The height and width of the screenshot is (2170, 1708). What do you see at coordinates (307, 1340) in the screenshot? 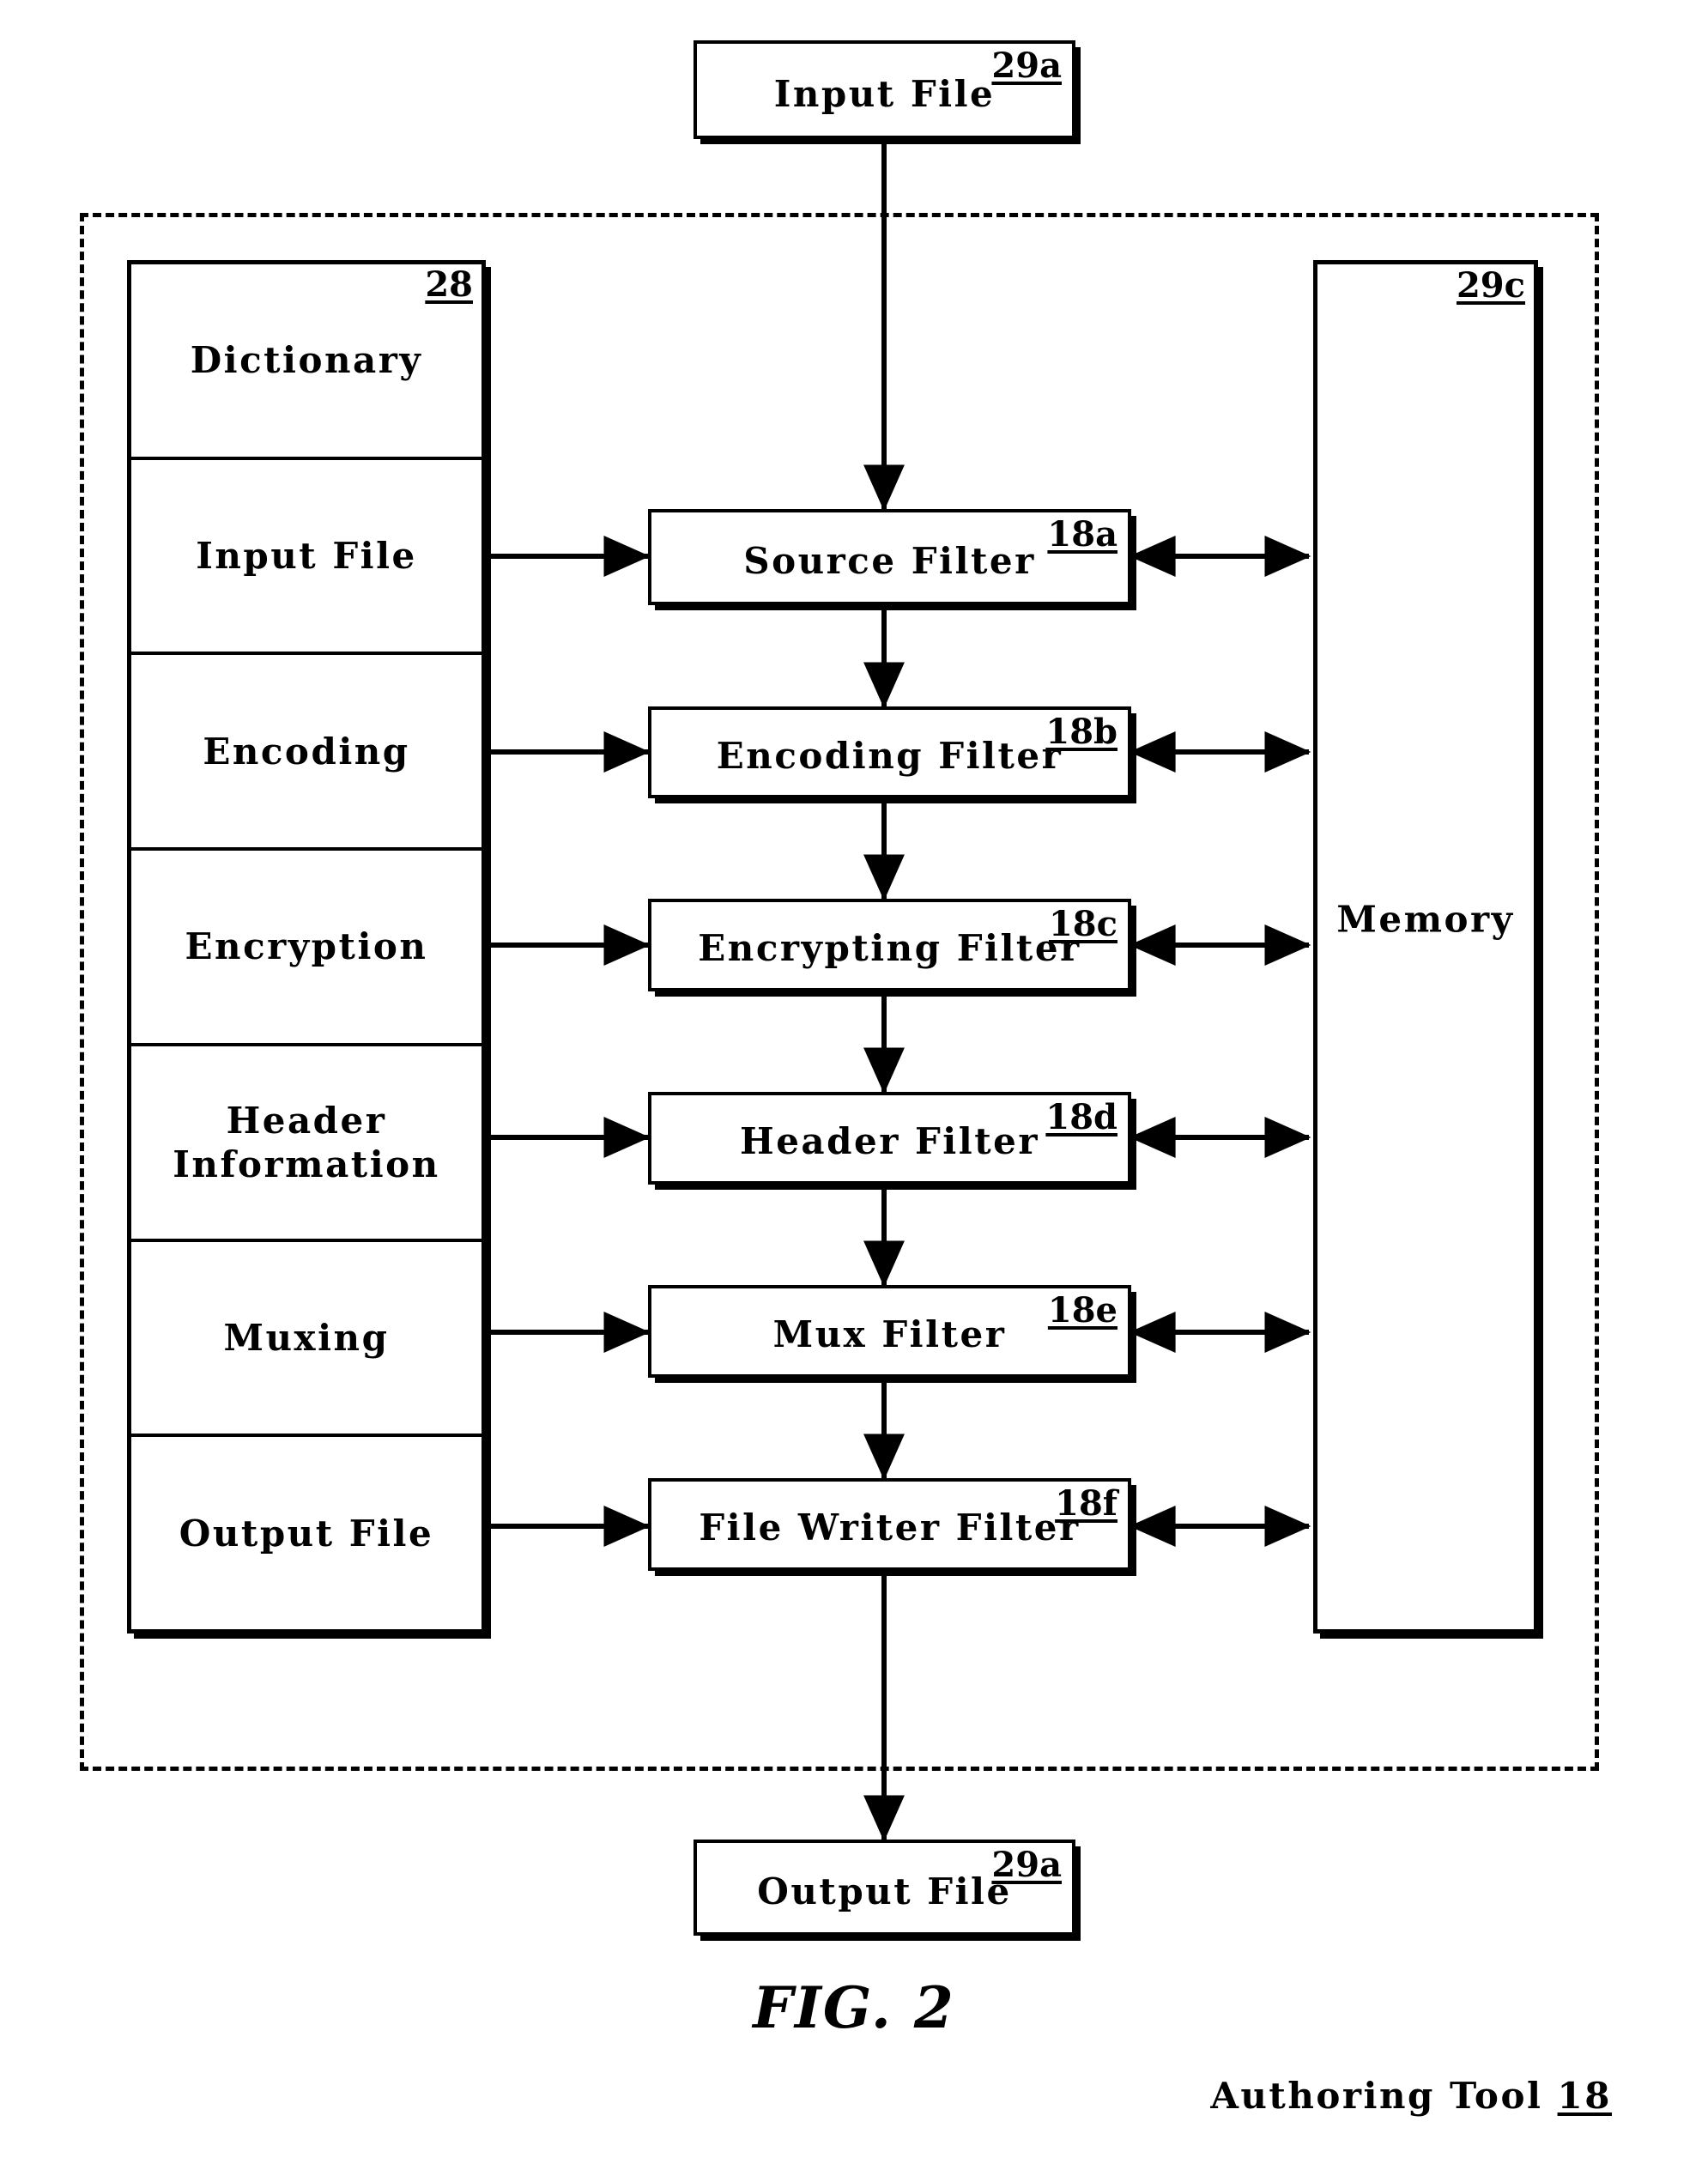
I see `dictionary-row-muxing: Muxing` at bounding box center [307, 1340].